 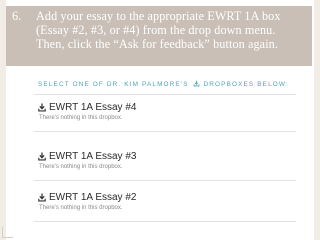 I want to click on dropbox-title: EWRT 1A Essay #4, so click(x=92, y=107).